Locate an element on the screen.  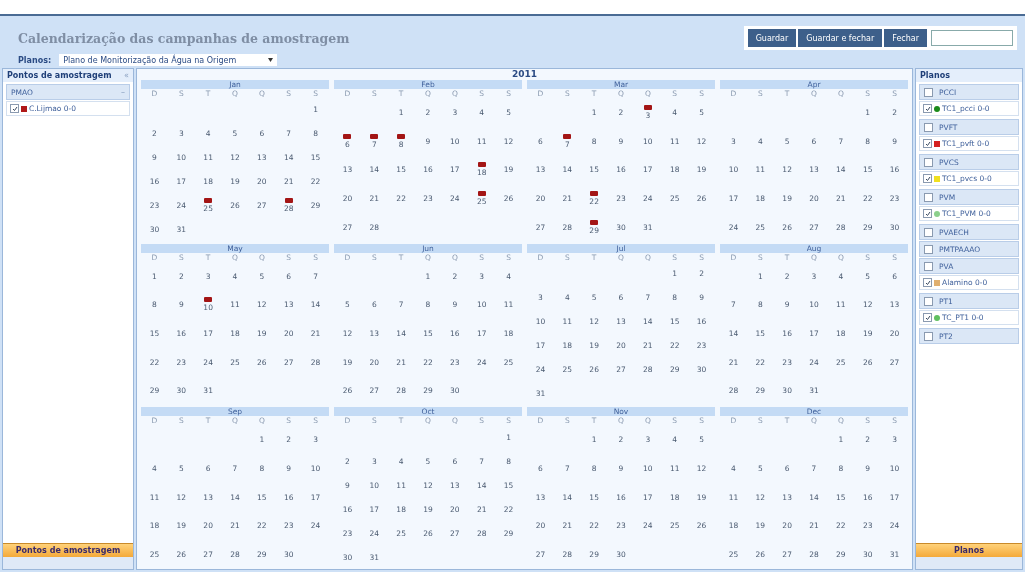
input-field is located at coordinates (972, 38).